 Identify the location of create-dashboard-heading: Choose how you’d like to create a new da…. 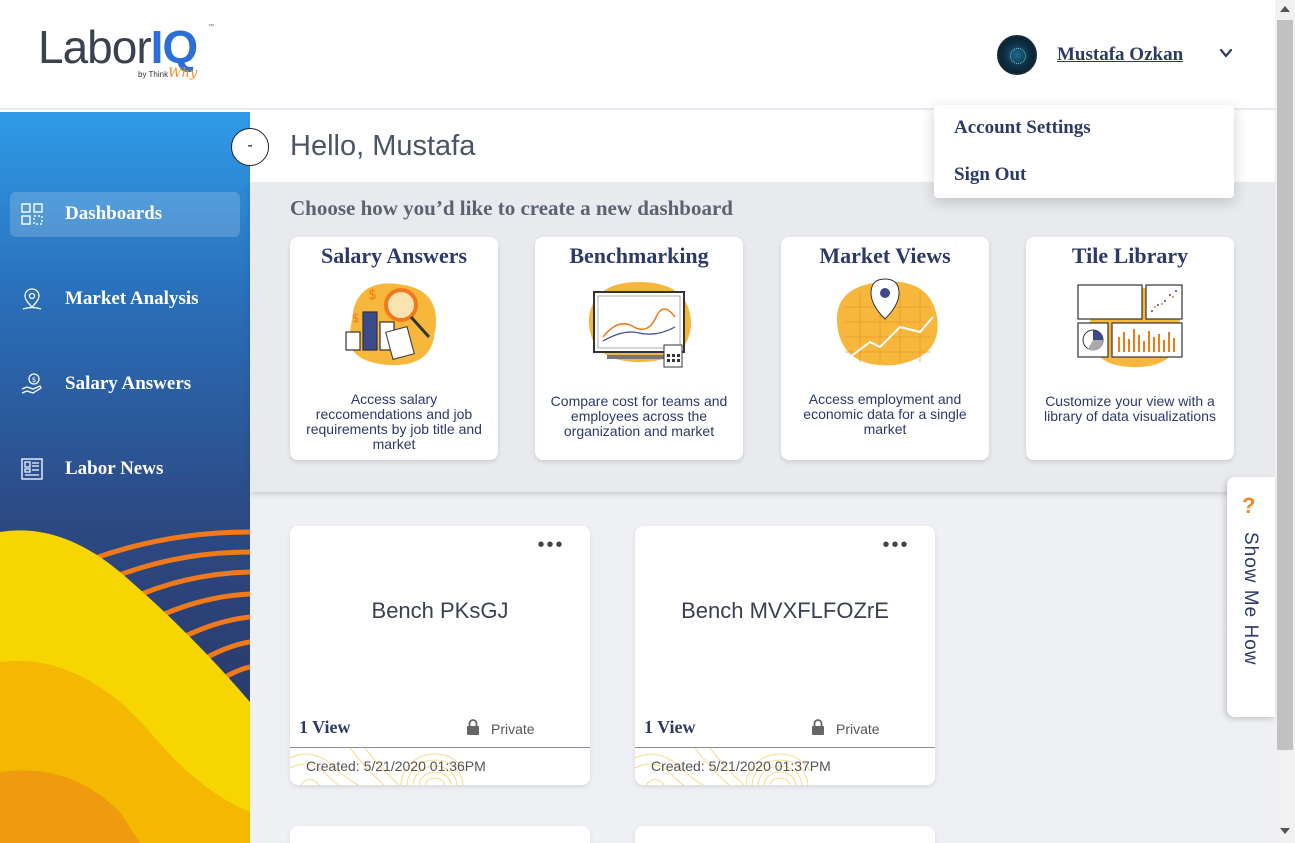
(511, 208).